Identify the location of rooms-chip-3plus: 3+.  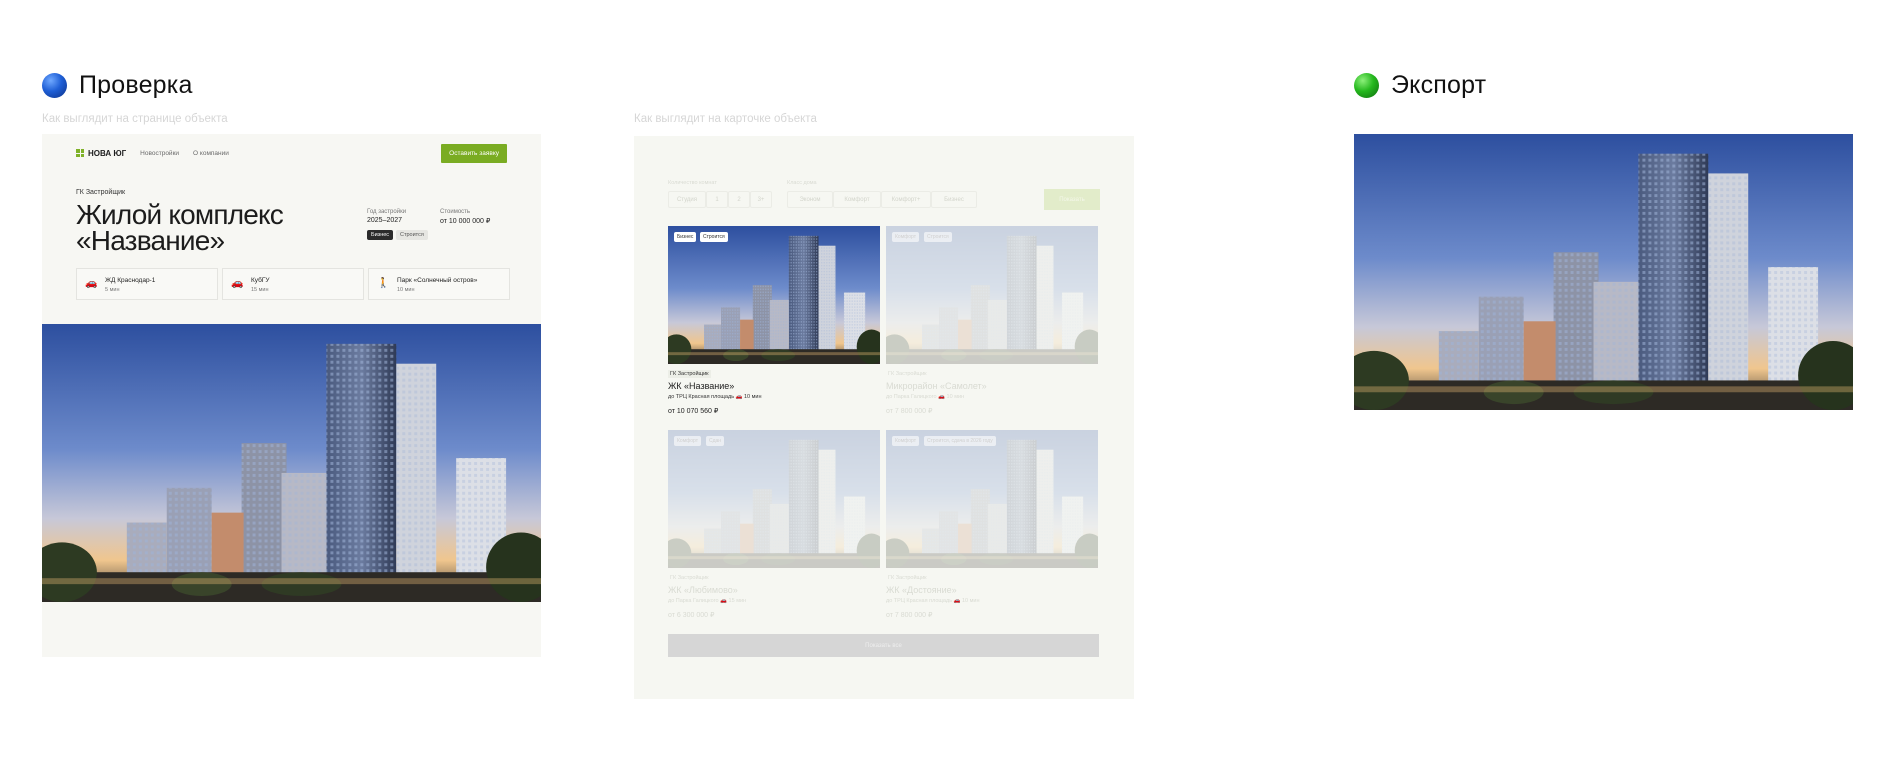
(761, 199).